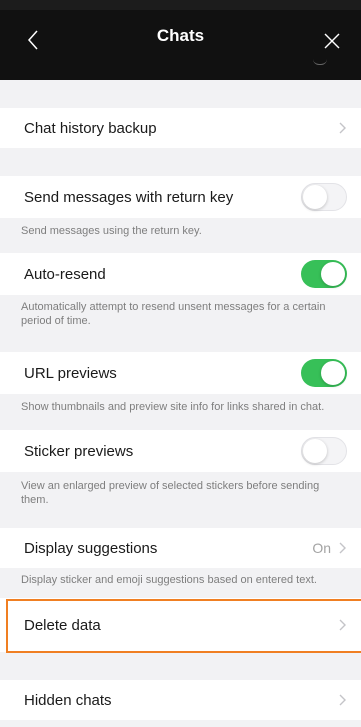  I want to click on close-icon, so click(332, 41).